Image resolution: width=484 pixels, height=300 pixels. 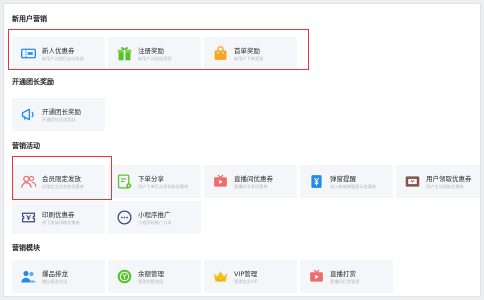 I want to click on card-name: 余额管理, so click(x=151, y=274).